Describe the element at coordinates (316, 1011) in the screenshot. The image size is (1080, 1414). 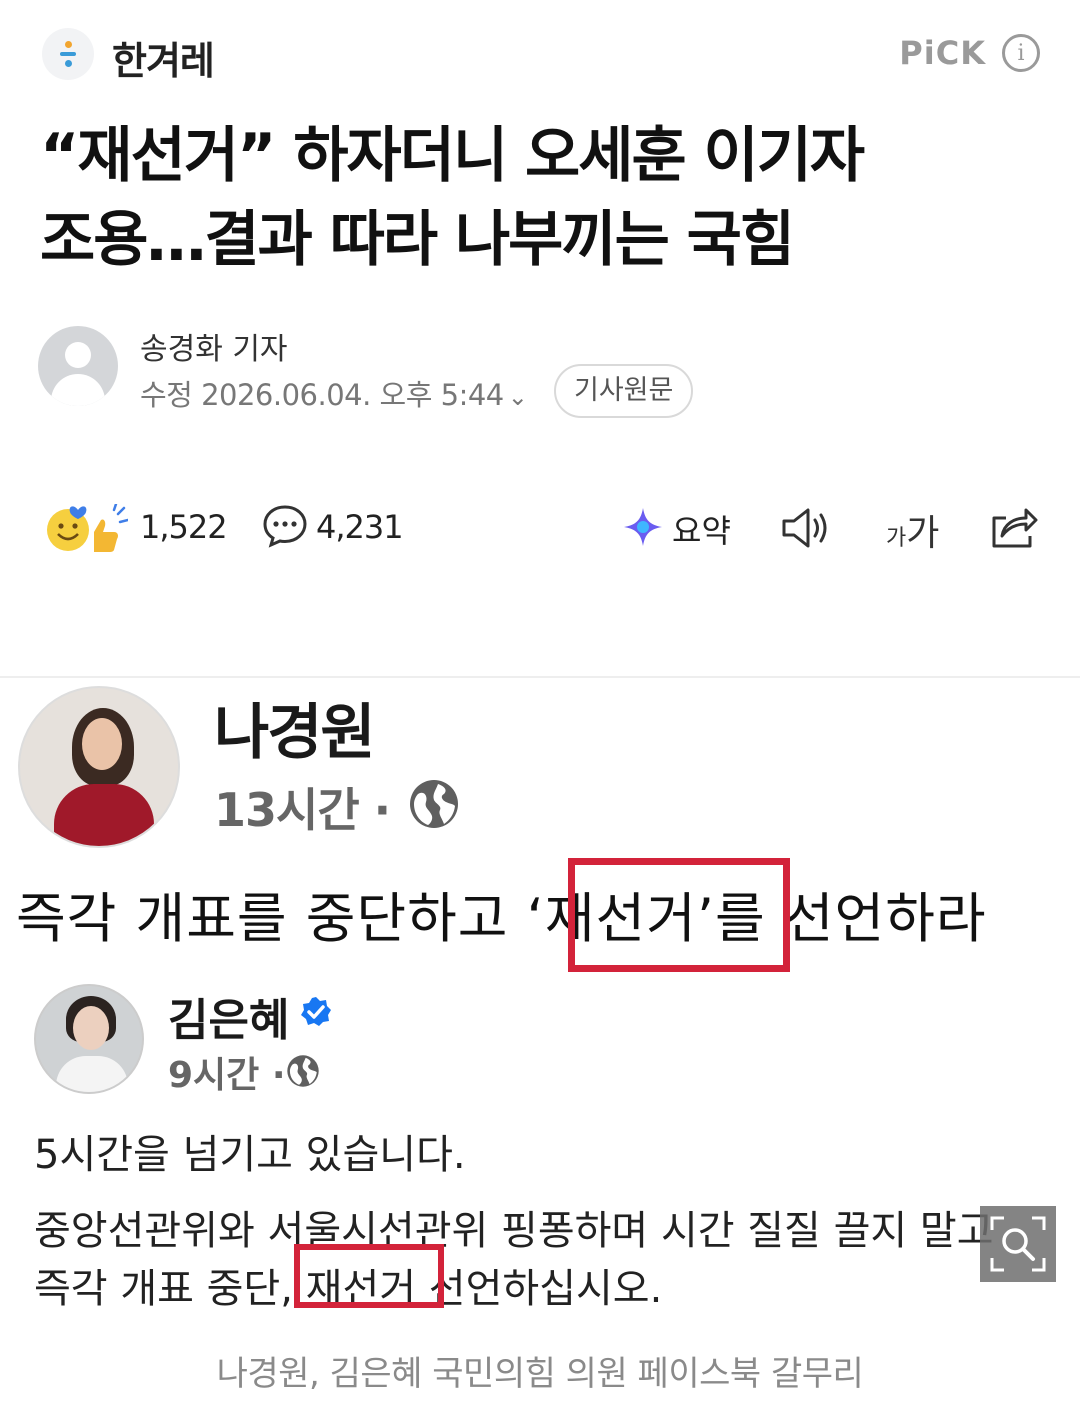
I see `verified-badge-icon` at that location.